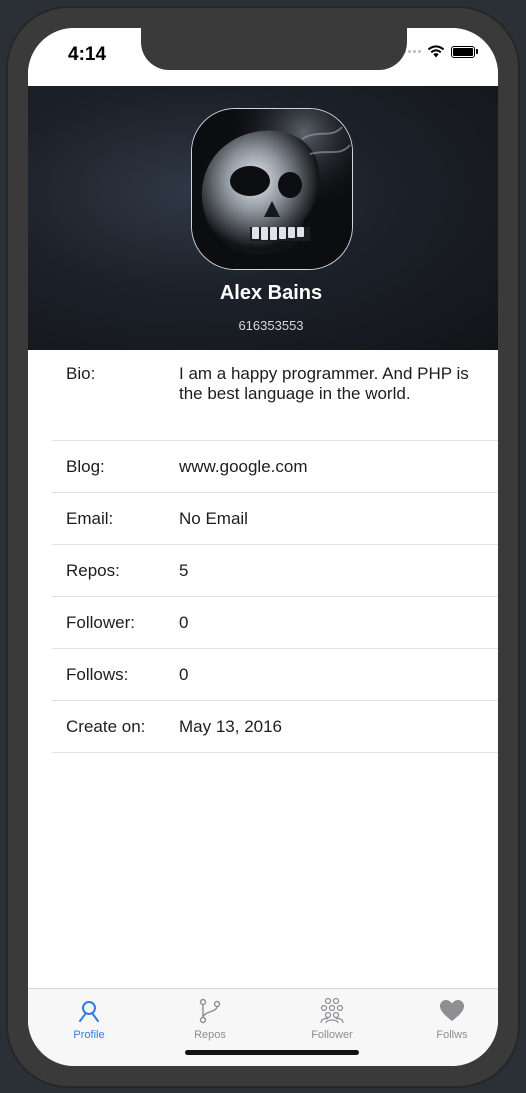 This screenshot has width=526, height=1093. What do you see at coordinates (81, 373) in the screenshot?
I see `bio-label: Bio:` at bounding box center [81, 373].